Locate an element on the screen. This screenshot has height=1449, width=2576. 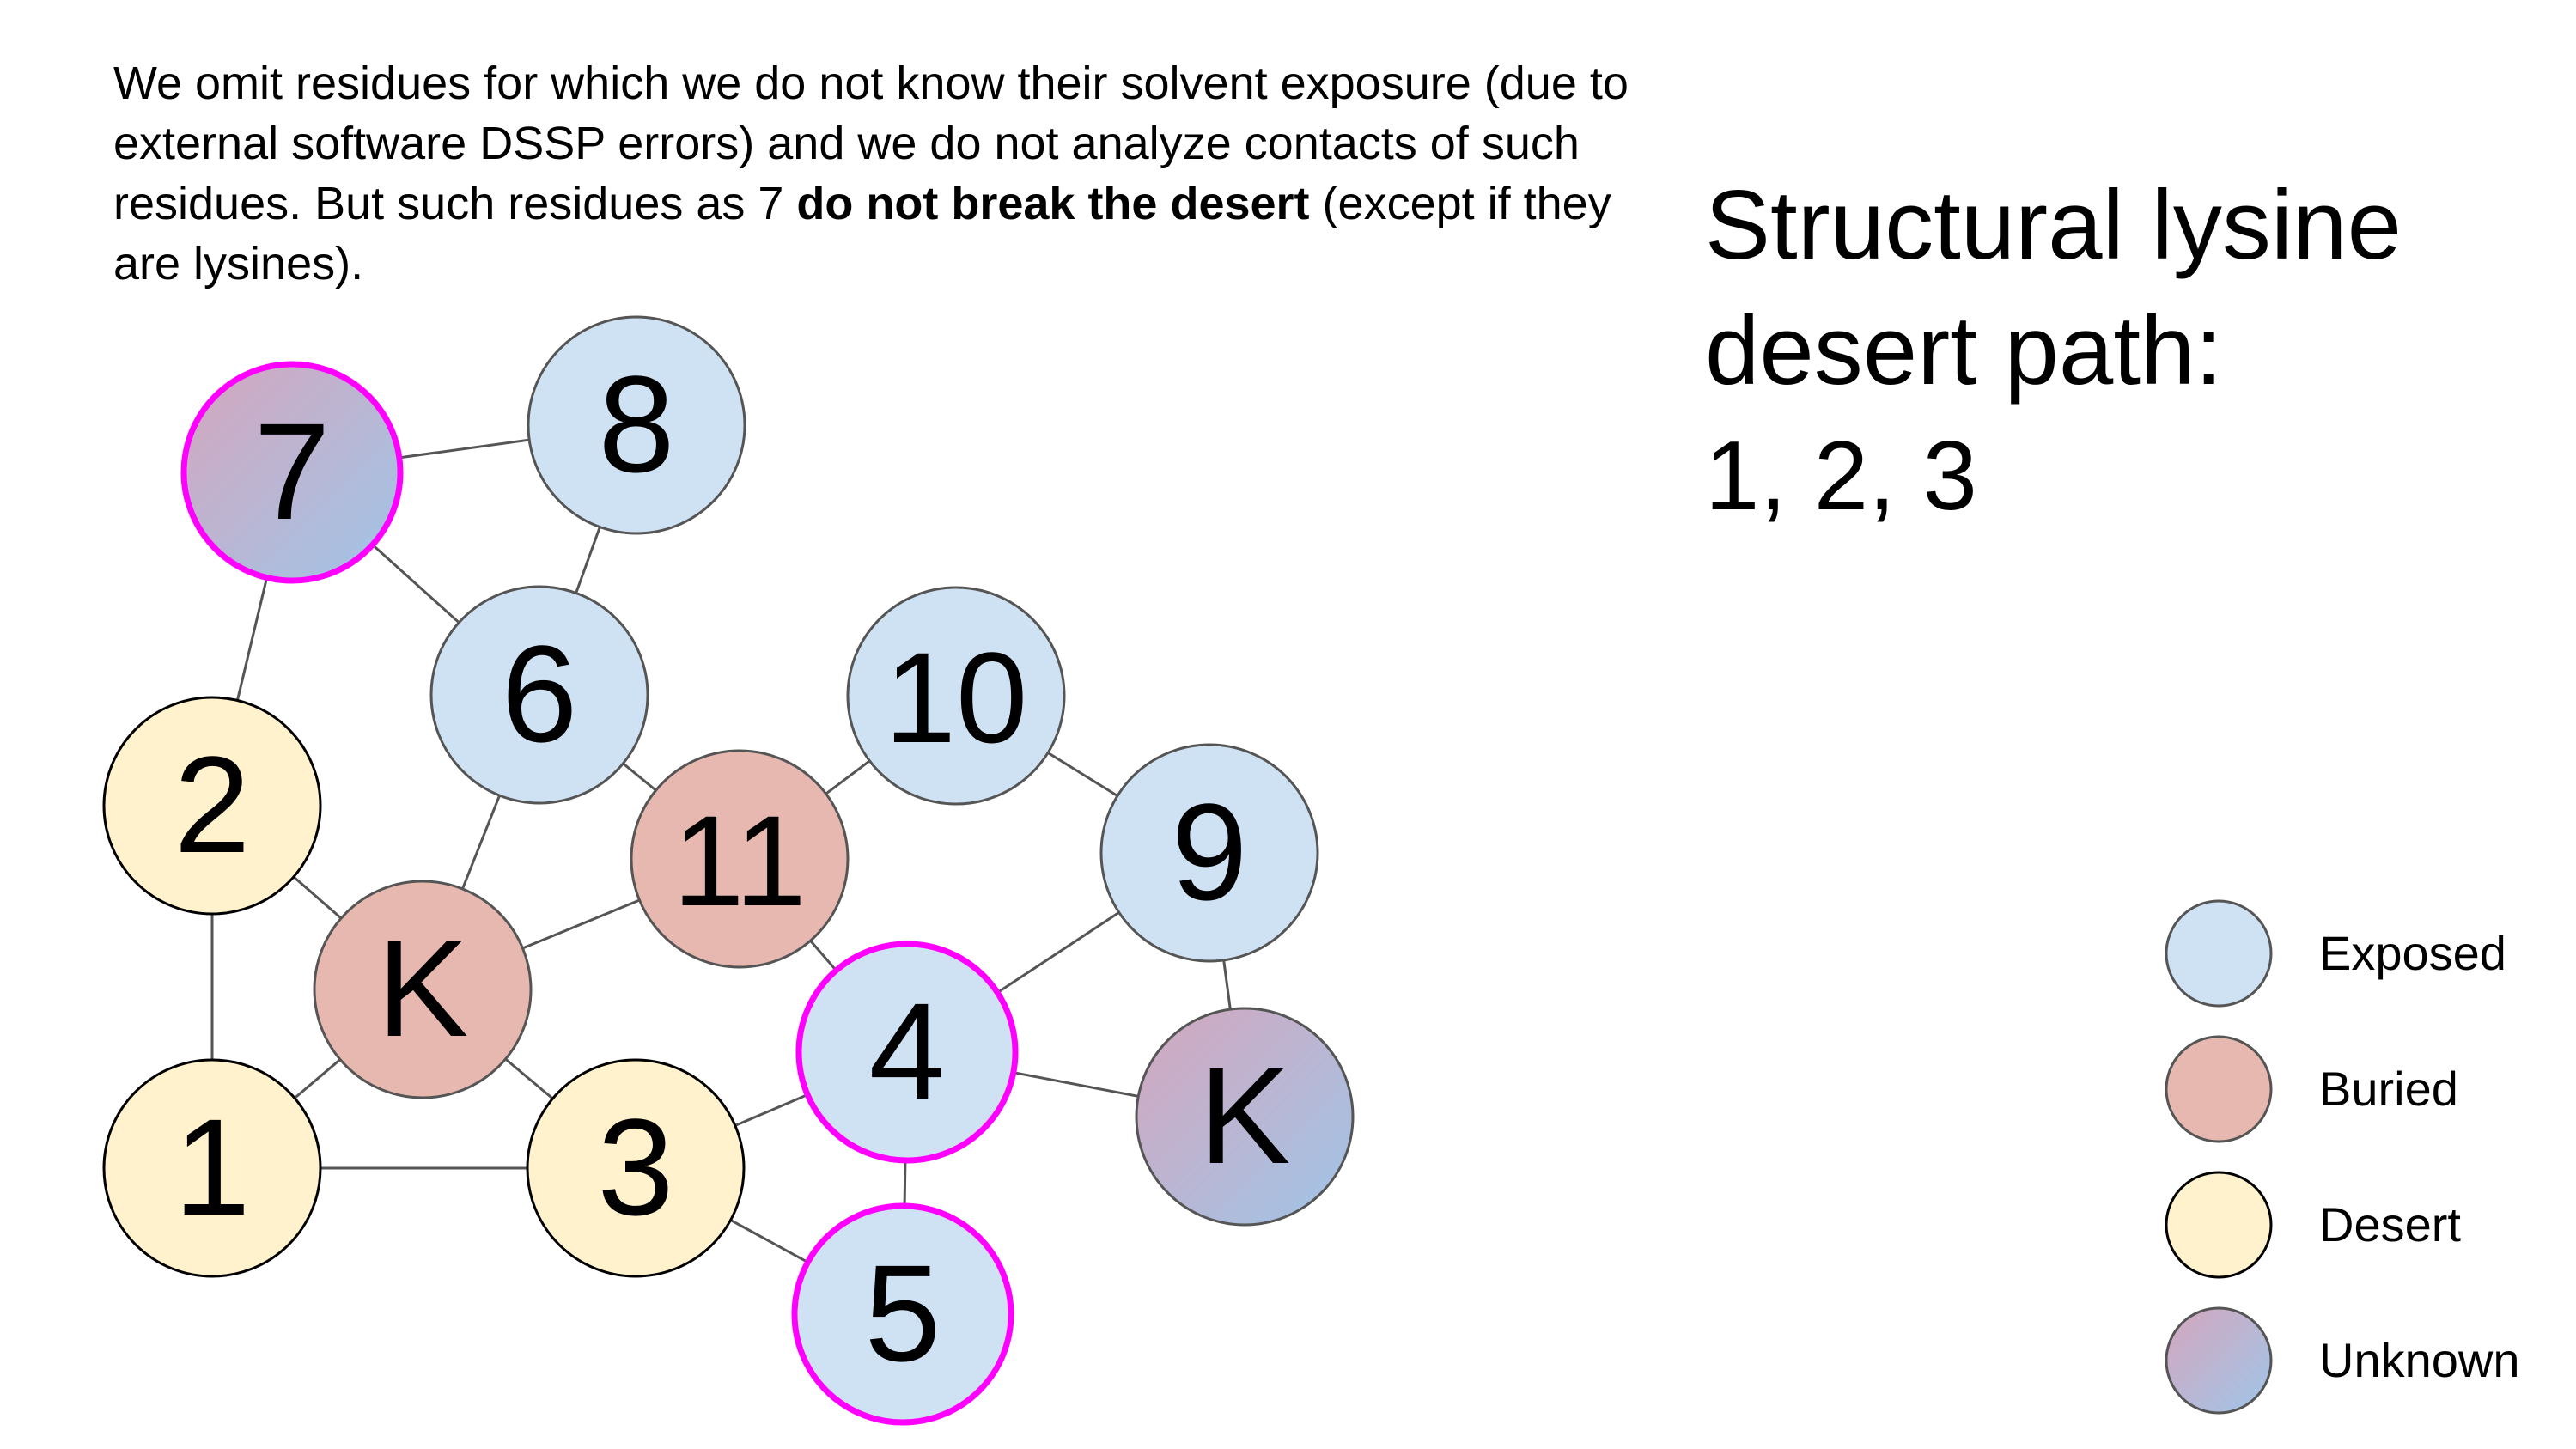
node-nK2: K is located at coordinates (1245, 1117).